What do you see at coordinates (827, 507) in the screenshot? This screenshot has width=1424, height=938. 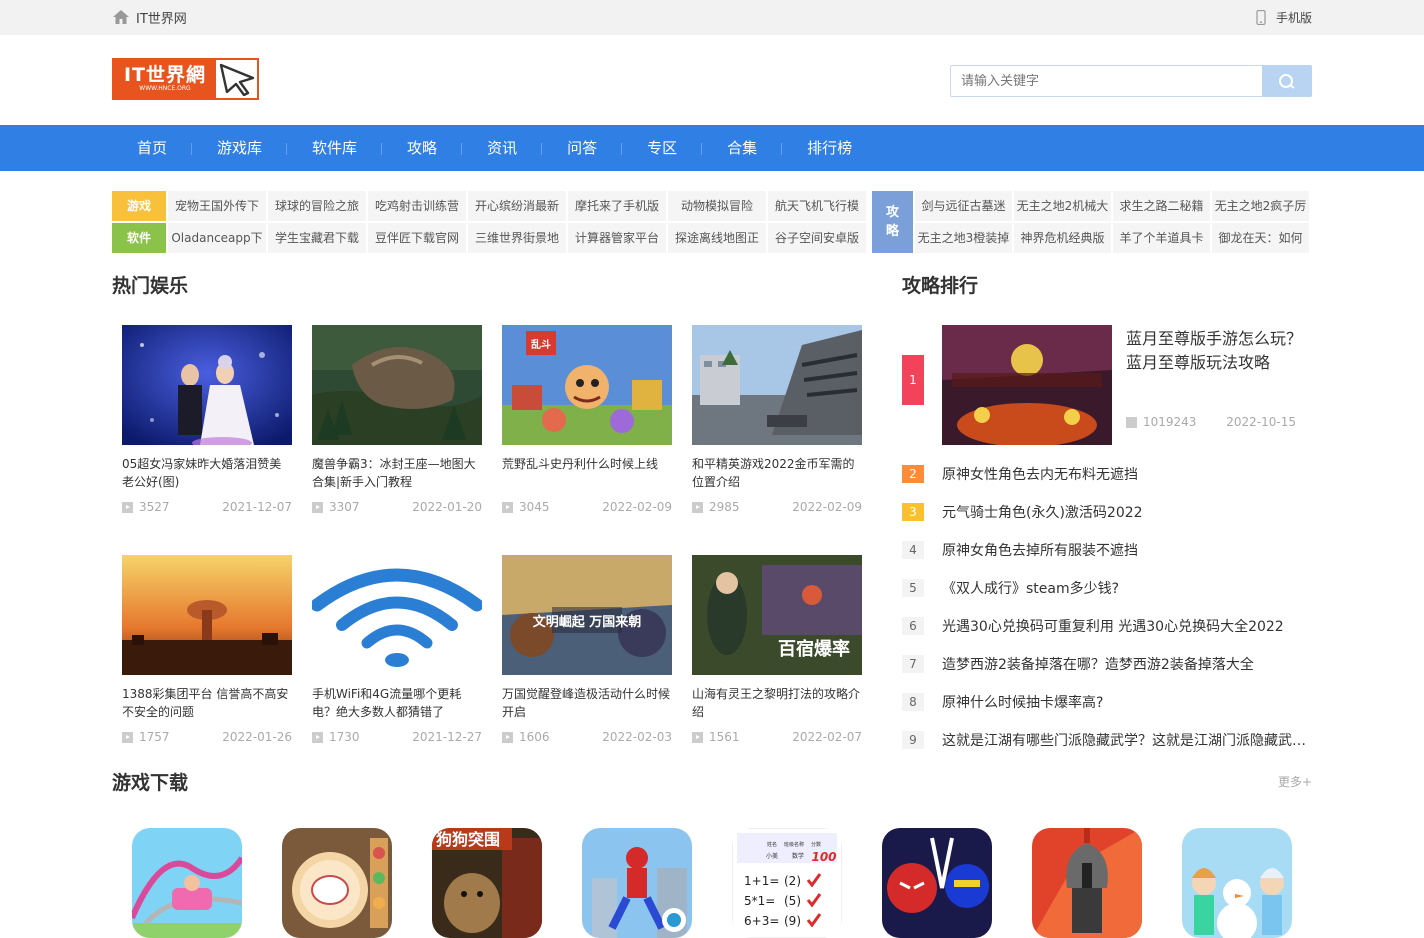 I see `card-date: 2022-02-09` at bounding box center [827, 507].